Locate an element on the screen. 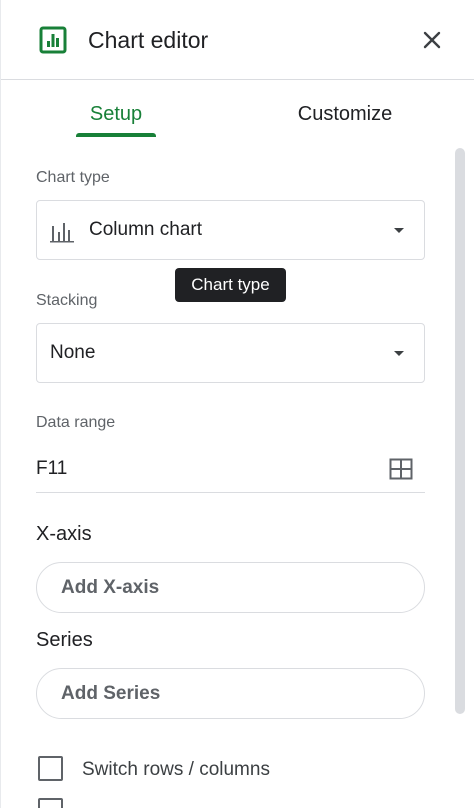 The width and height of the screenshot is (474, 808). add-series-label: Add Series is located at coordinates (111, 693).